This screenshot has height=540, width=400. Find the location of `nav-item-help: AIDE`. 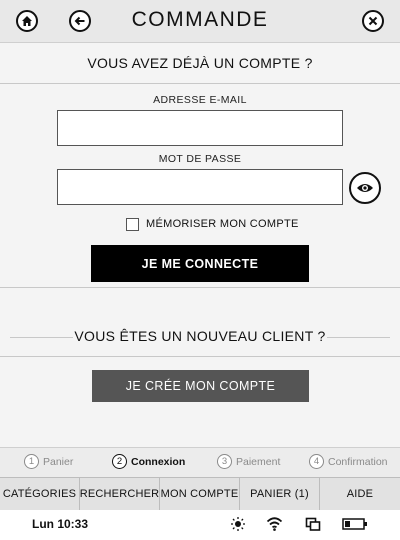

nav-item-help: AIDE is located at coordinates (360, 494).